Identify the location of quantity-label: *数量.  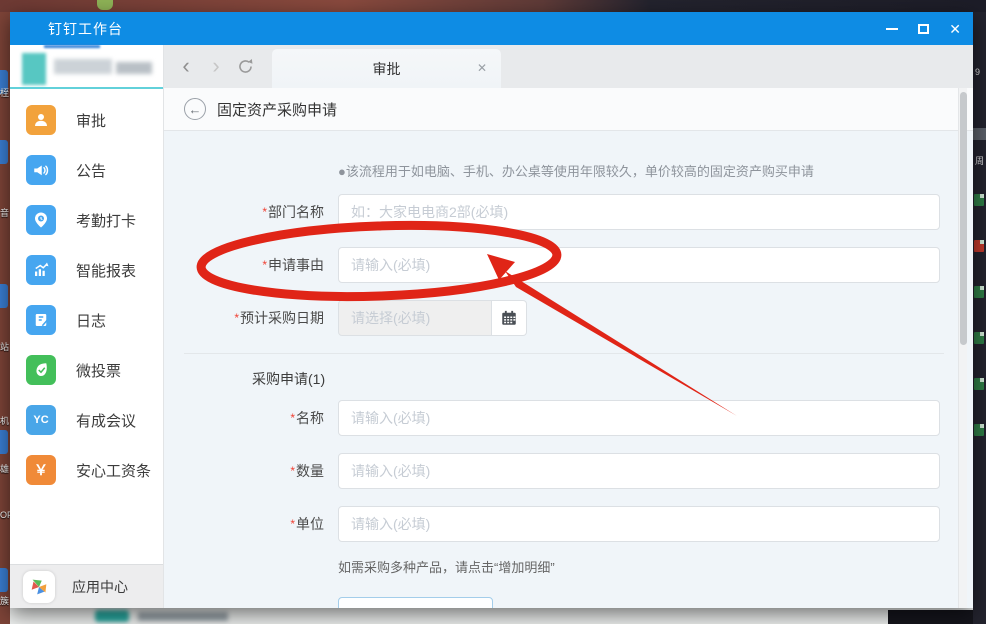
(307, 471).